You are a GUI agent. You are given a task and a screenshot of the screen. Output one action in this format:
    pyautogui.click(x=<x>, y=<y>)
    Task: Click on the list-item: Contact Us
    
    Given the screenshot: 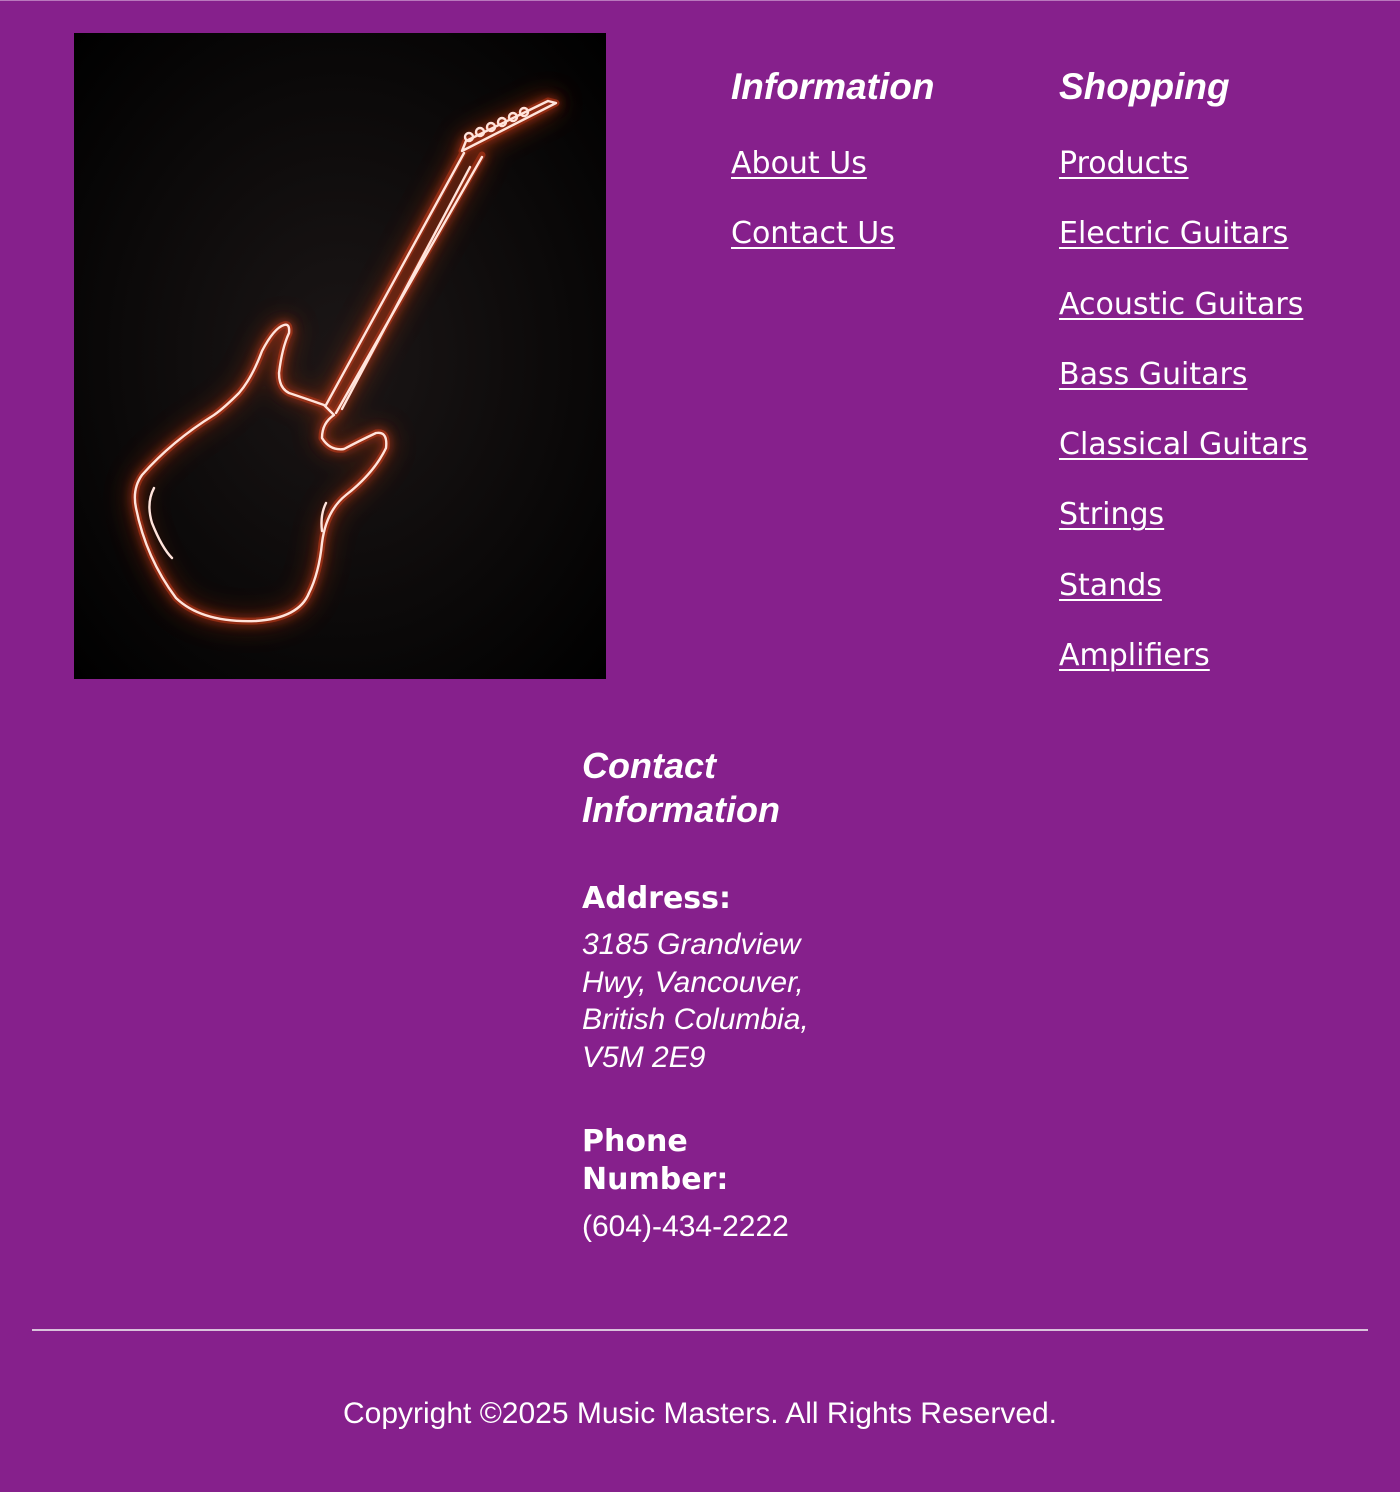 What is the action you would take?
    pyautogui.click(x=832, y=251)
    